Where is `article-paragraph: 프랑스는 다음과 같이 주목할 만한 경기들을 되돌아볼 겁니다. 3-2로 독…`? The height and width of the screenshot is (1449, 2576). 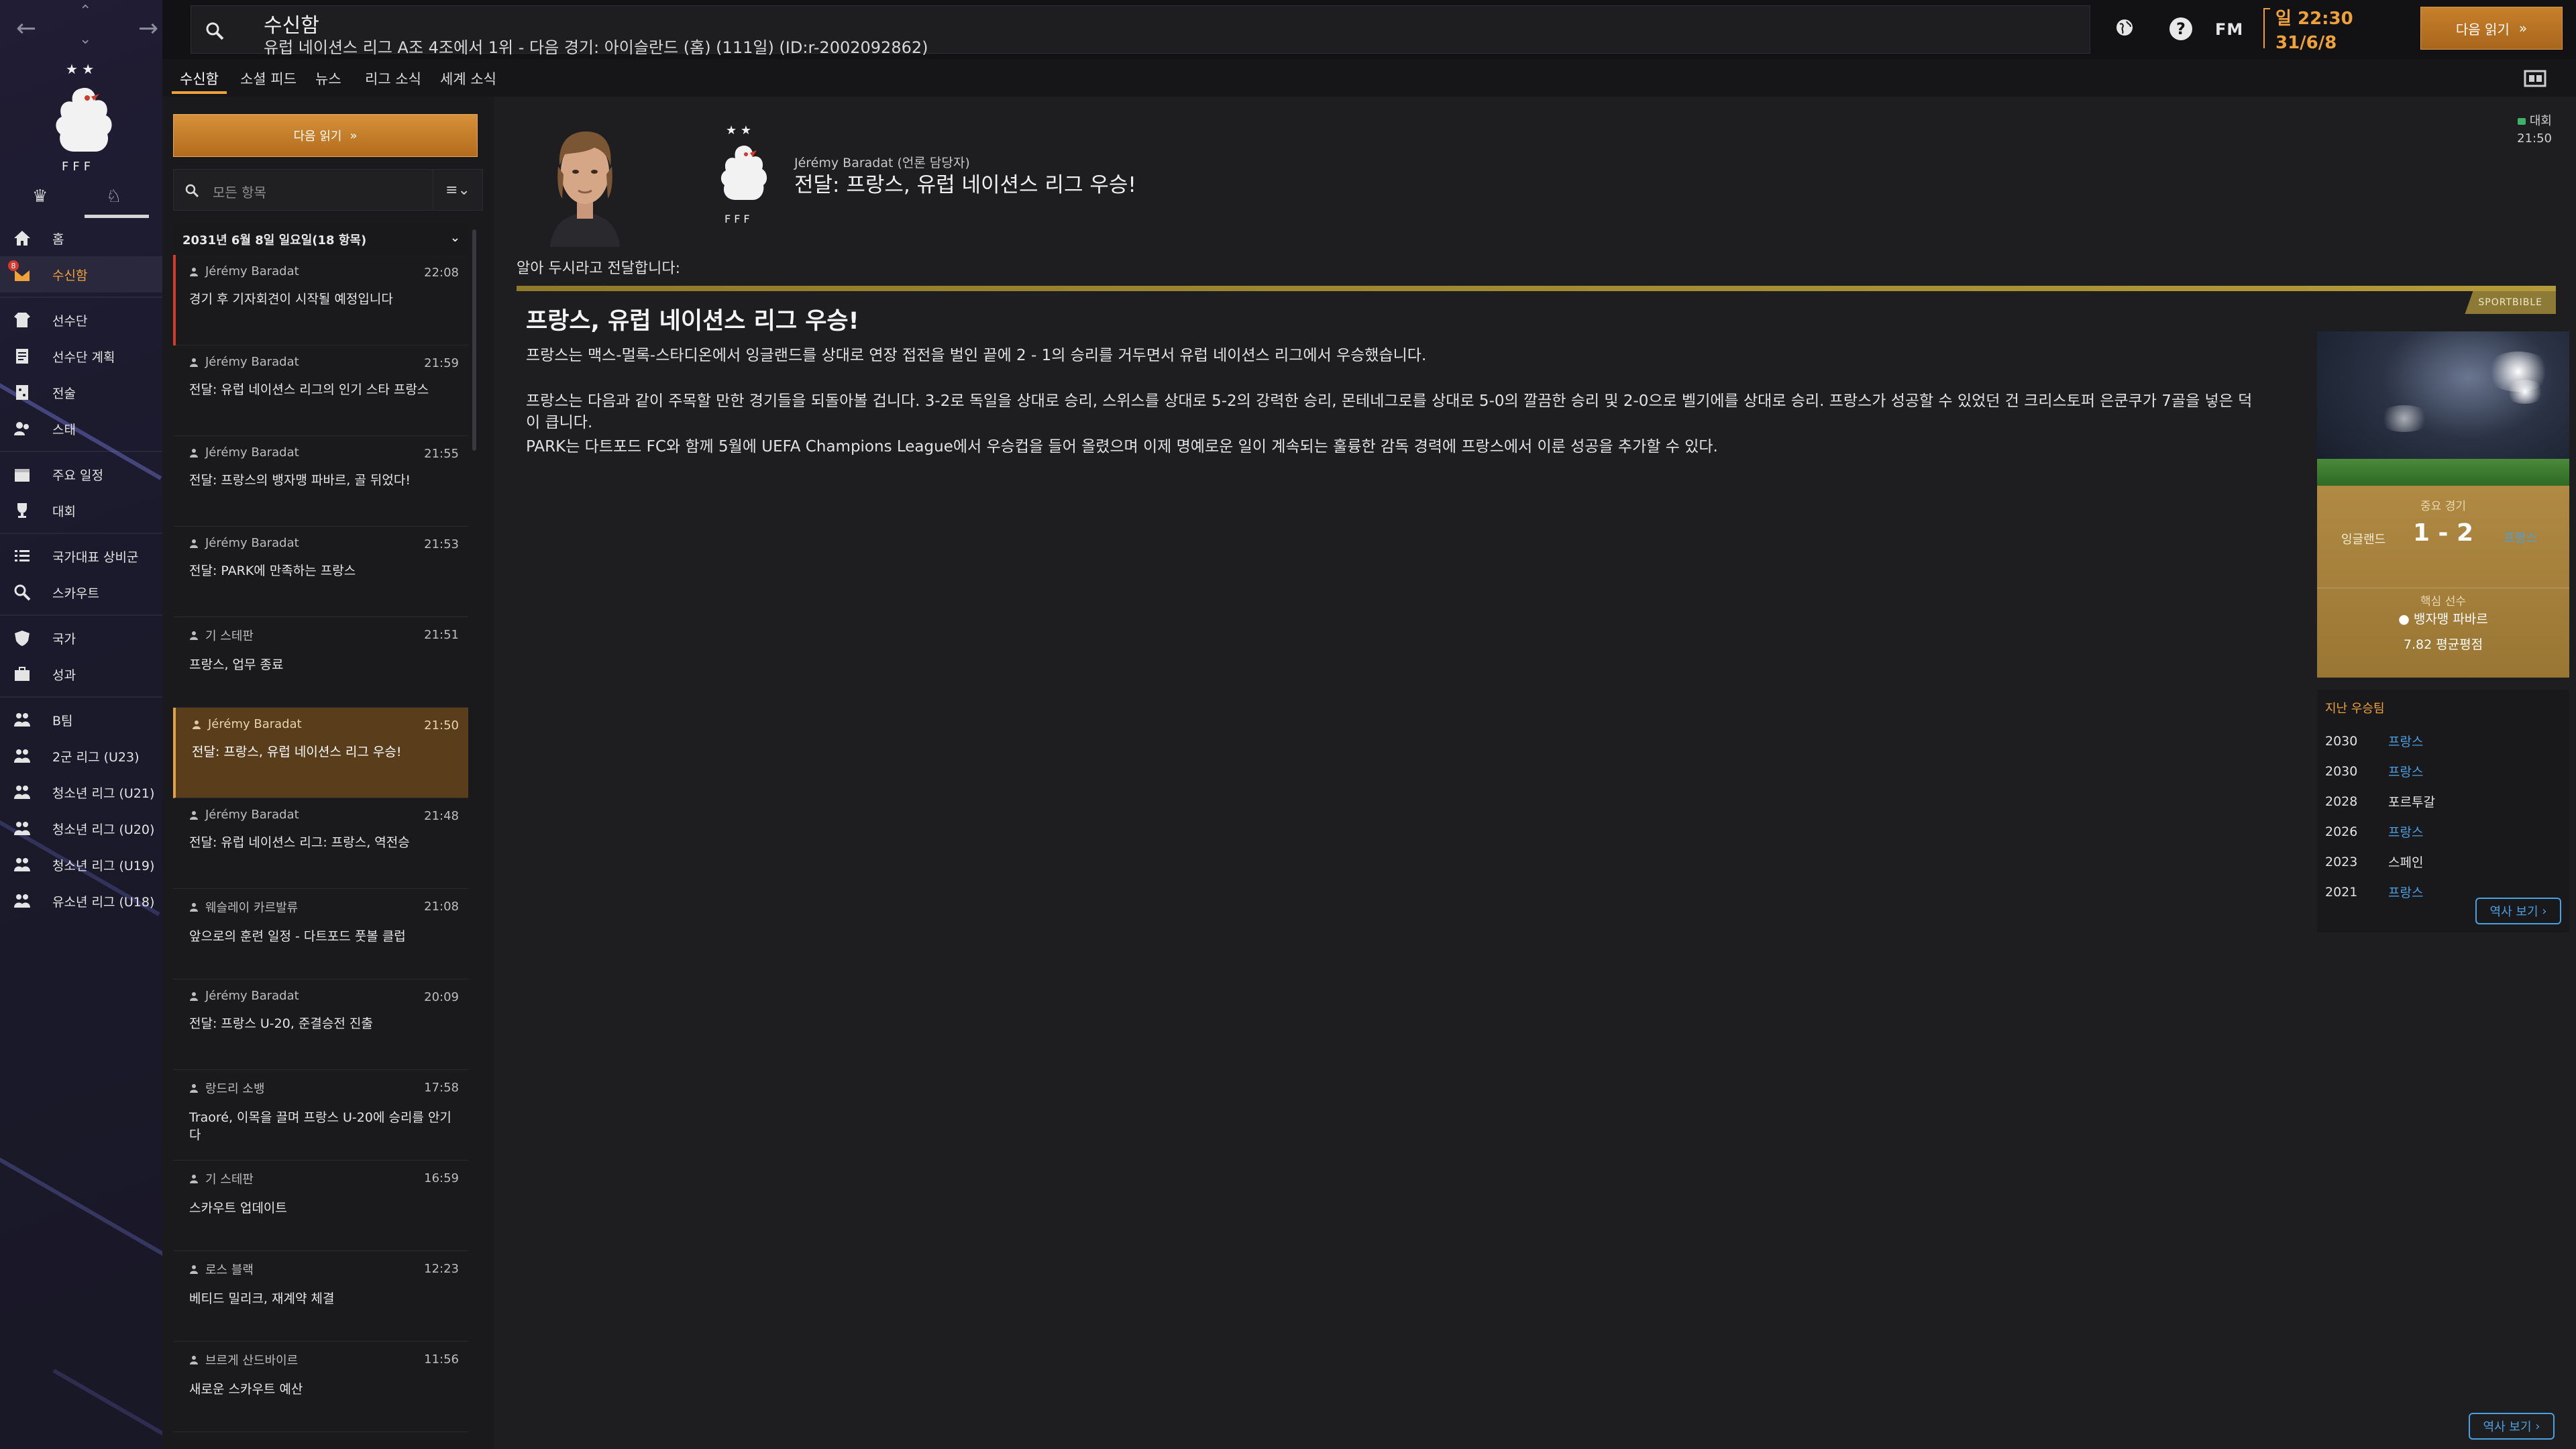
article-paragraph: 프랑스는 다음과 같이 주목할 만한 경기들을 되돌아볼 겁니다. 3-2로 독… is located at coordinates (1389, 411).